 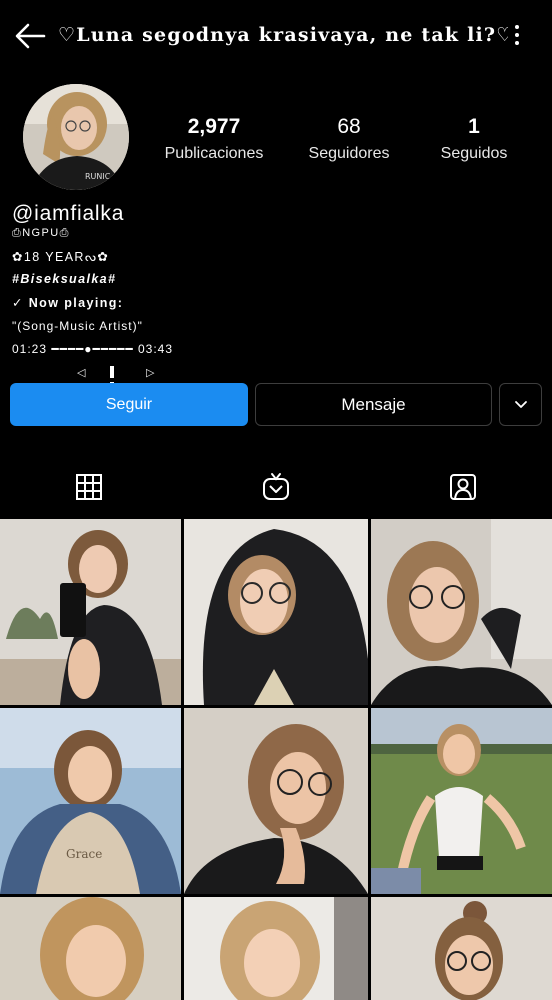 What do you see at coordinates (150, 373) in the screenshot?
I see `next-icon: ▷` at bounding box center [150, 373].